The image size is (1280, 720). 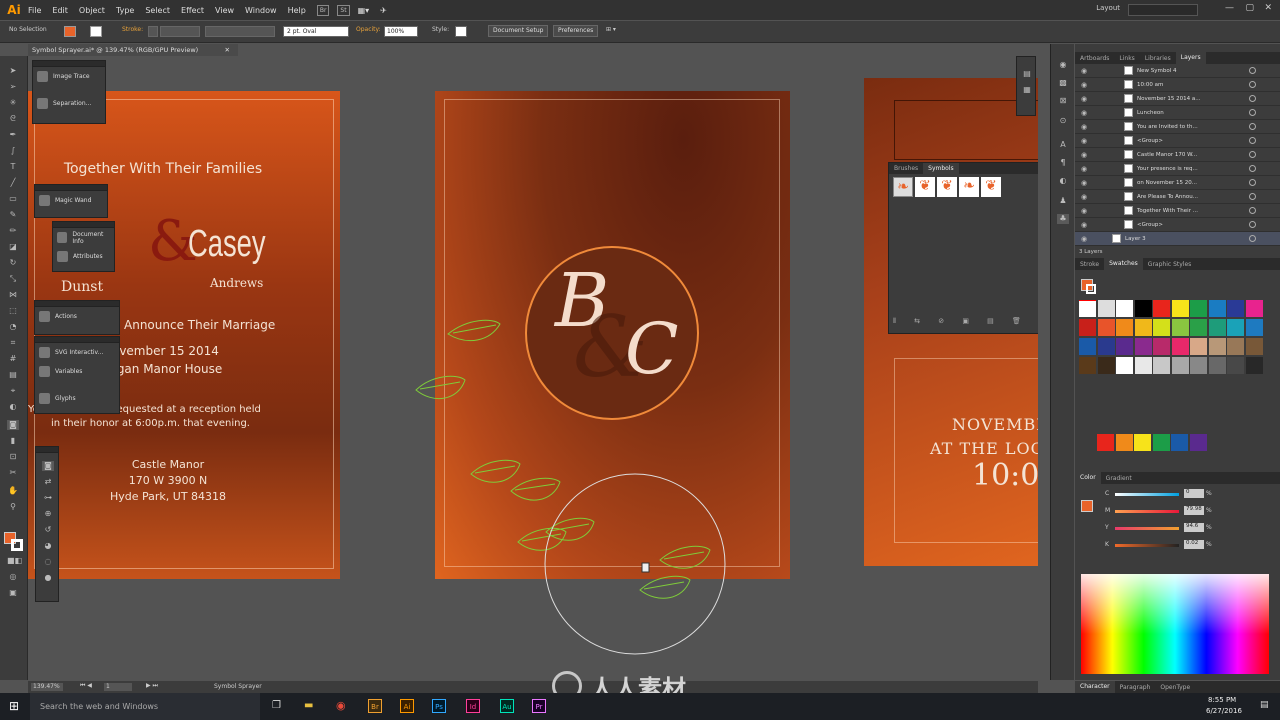 What do you see at coordinates (1063, 101) in the screenshot?
I see `transform-icon: ⊠` at bounding box center [1063, 101].